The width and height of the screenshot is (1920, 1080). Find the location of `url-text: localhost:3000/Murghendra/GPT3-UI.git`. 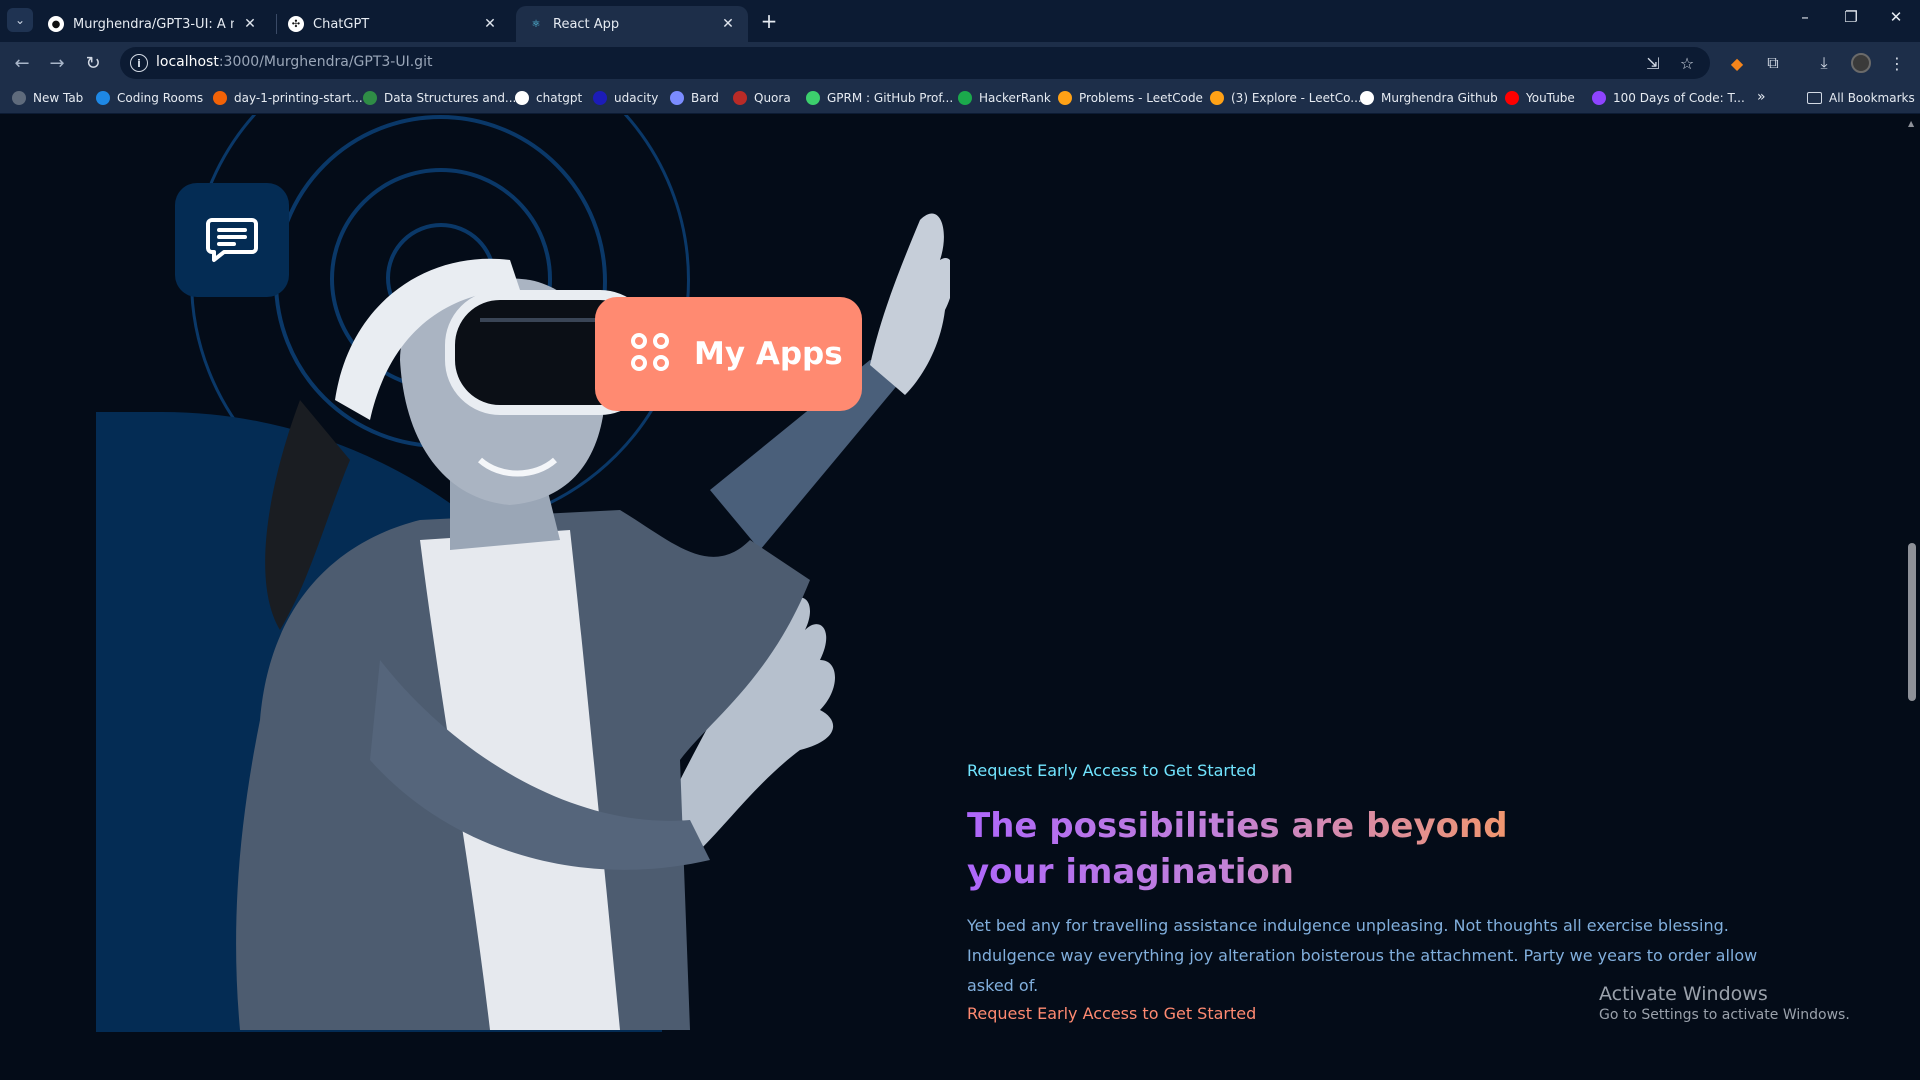

url-text: localhost:3000/Murghendra/GPT3-UI.git is located at coordinates (294, 62).